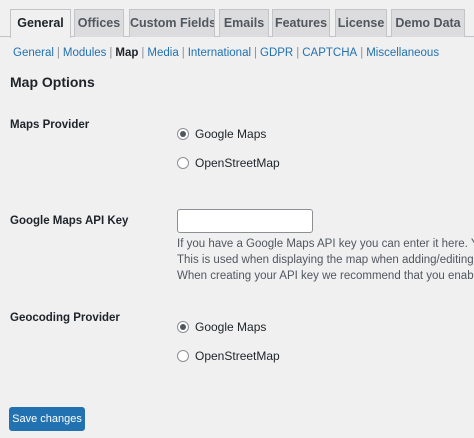 The height and width of the screenshot is (438, 474). What do you see at coordinates (33, 53) in the screenshot?
I see `subnav-general: General` at bounding box center [33, 53].